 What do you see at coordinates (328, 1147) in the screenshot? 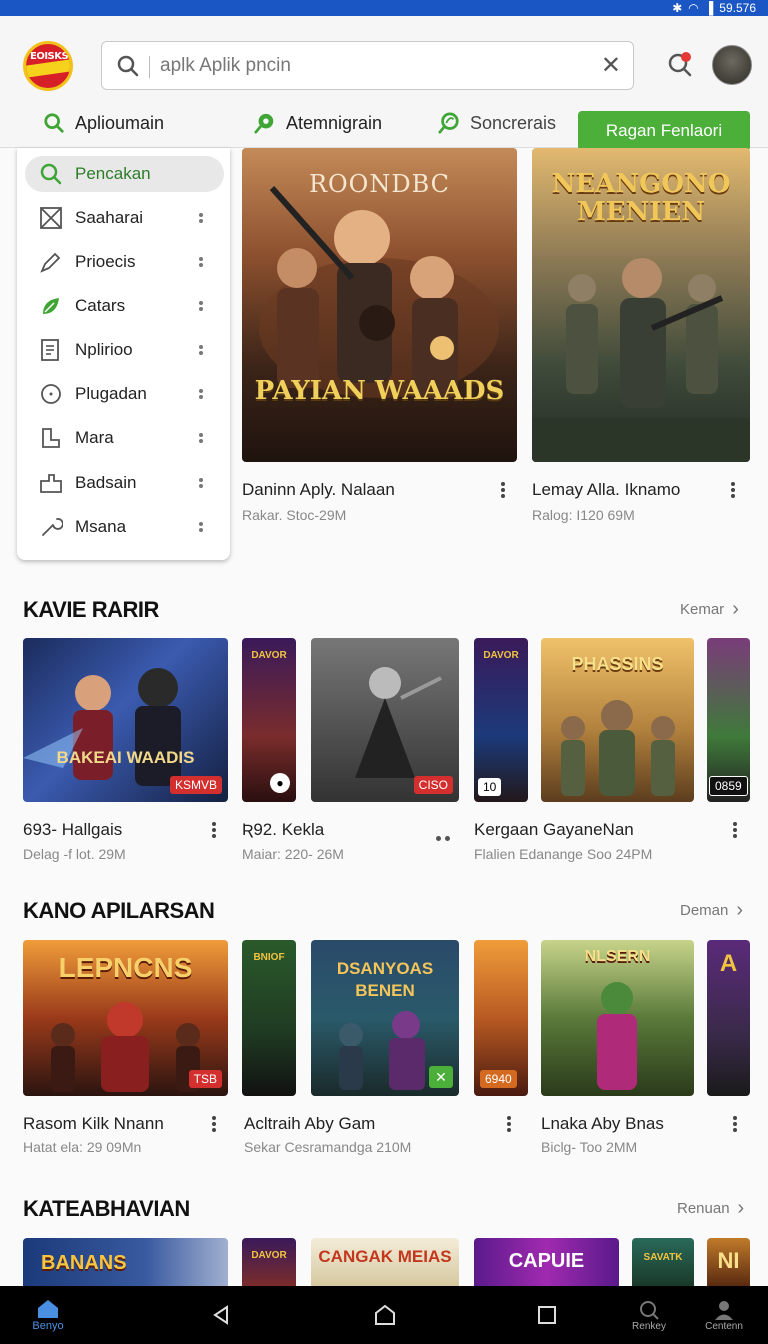
I see `game-subtitle: Sekar Cesramandga 210M` at bounding box center [328, 1147].